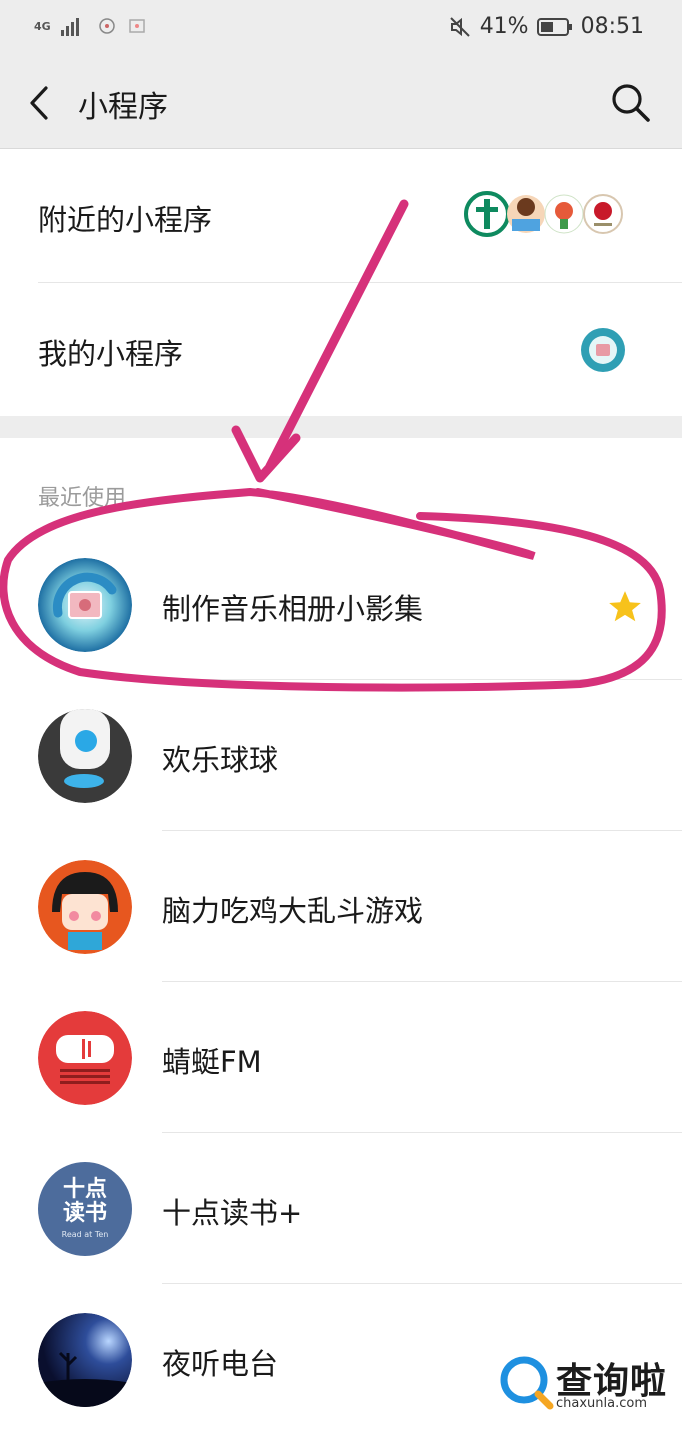  I want to click on list-item-happy-ball: 欢乐球球, so click(341, 756).